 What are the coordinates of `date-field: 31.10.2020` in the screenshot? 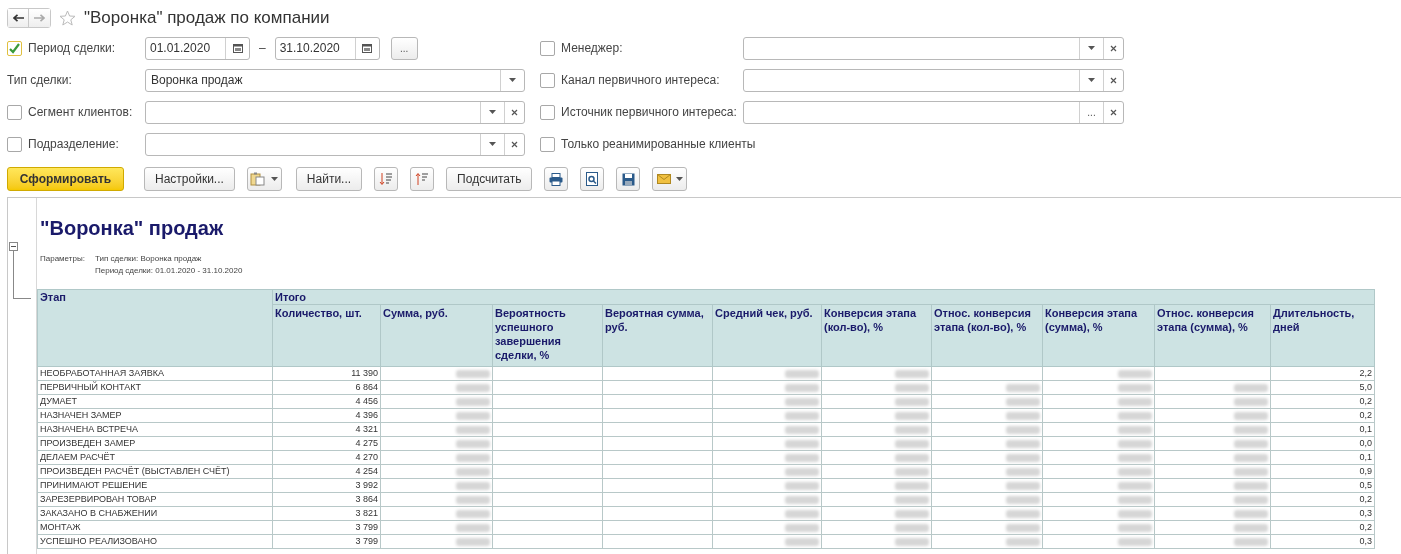 It's located at (327, 48).